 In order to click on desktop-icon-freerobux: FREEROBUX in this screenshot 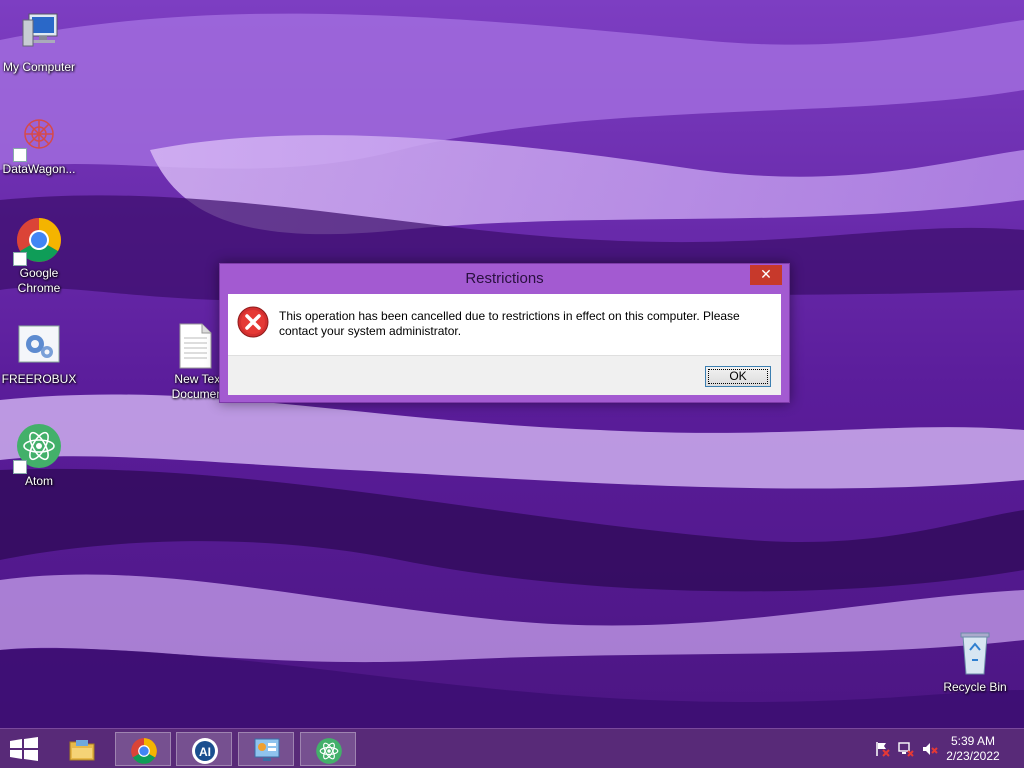, I will do `click(40, 354)`.